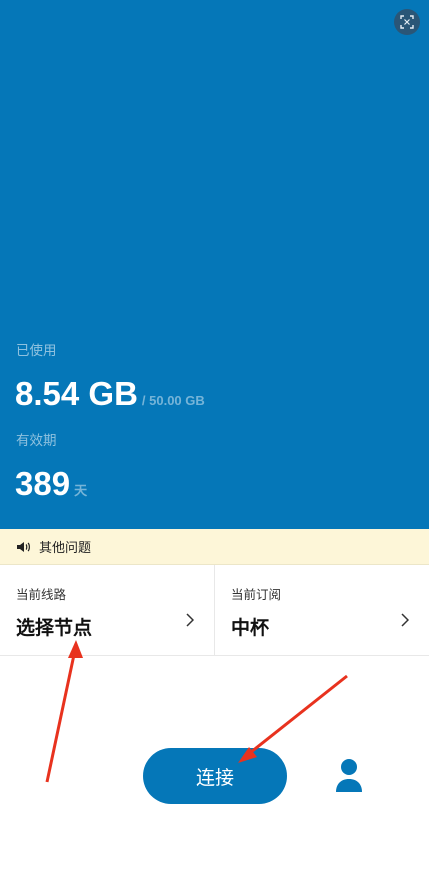 Image resolution: width=429 pixels, height=880 pixels. I want to click on validity-value: 389 天, so click(51, 484).